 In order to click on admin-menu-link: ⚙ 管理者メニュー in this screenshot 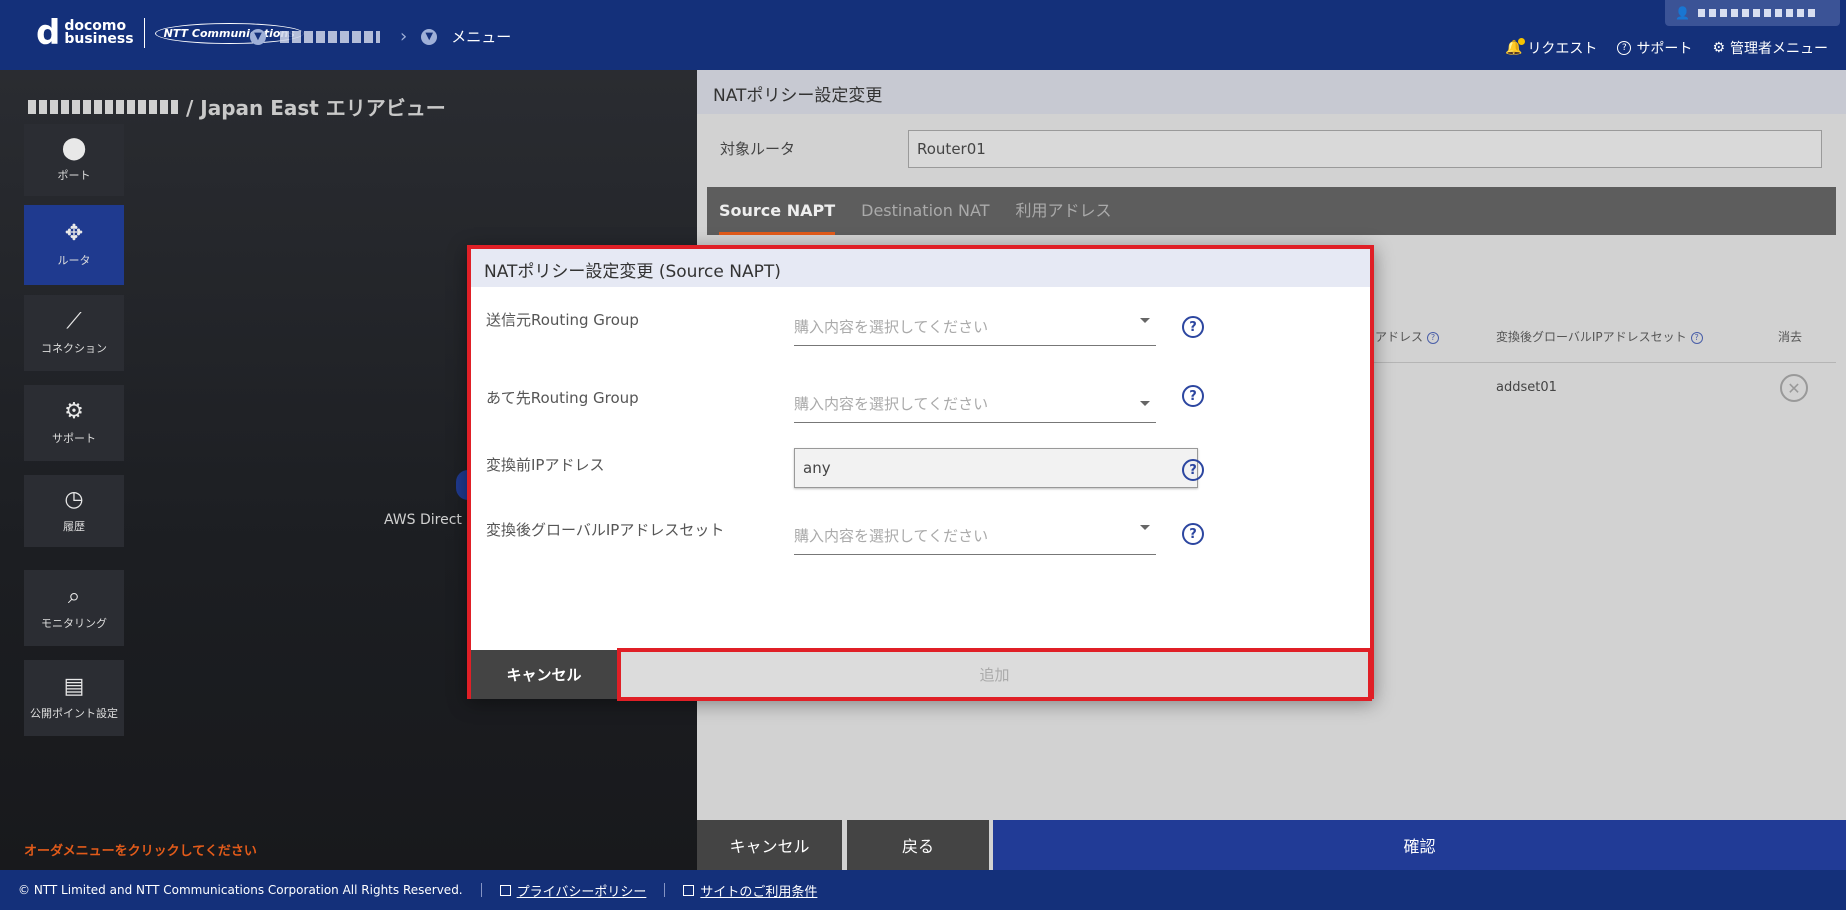, I will do `click(1770, 48)`.